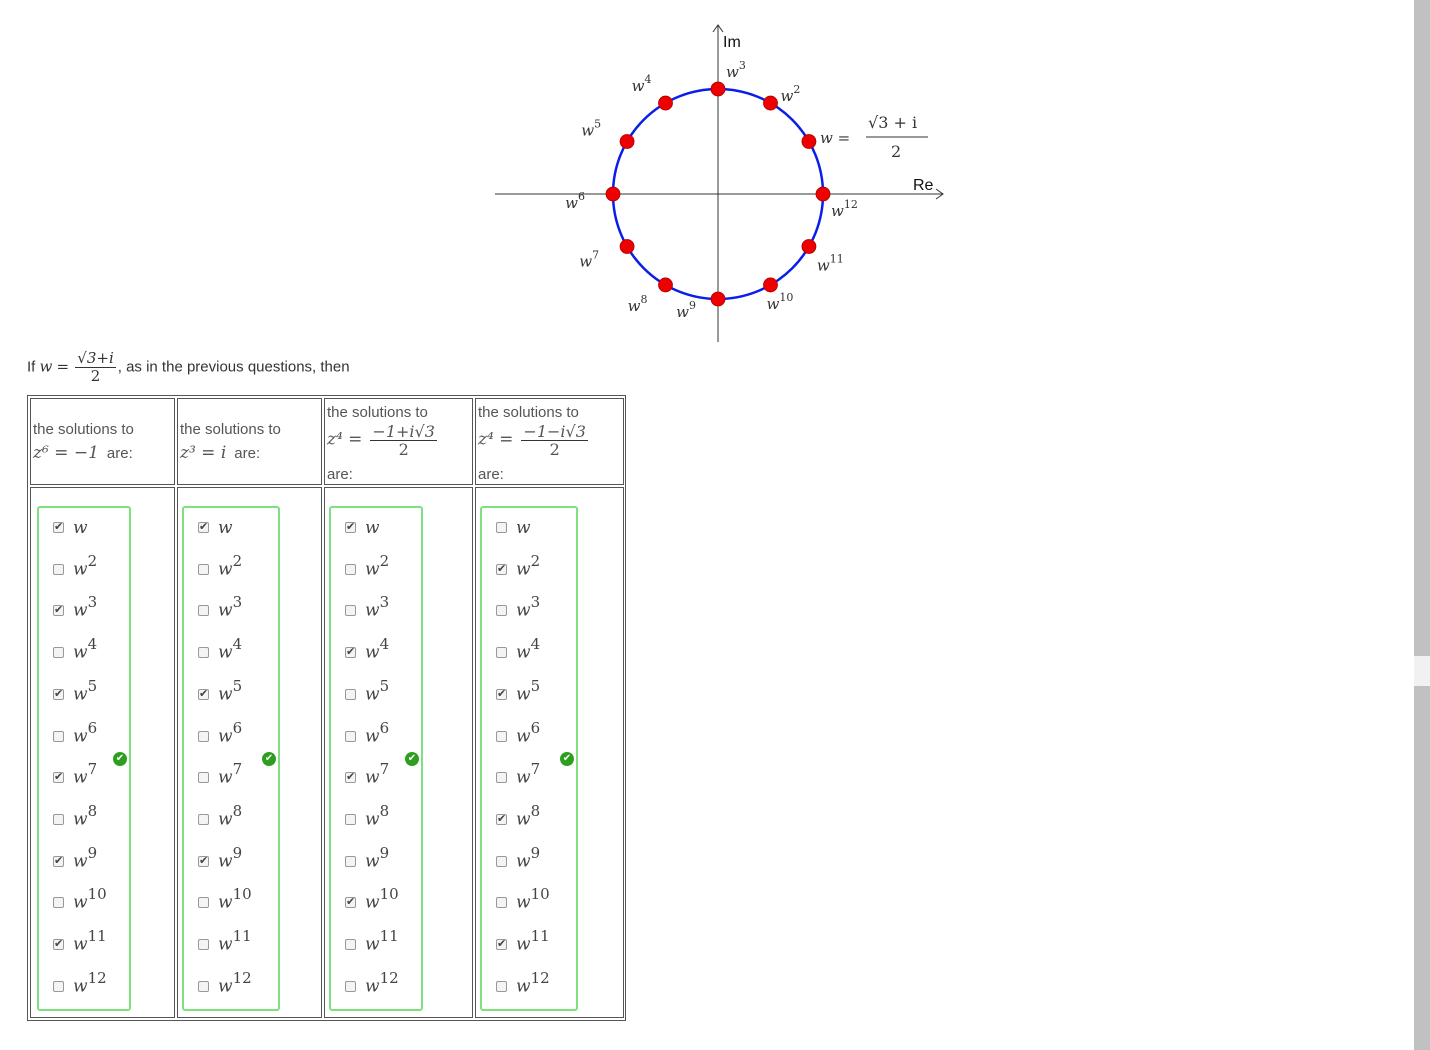 This screenshot has height=1050, width=1430. Describe the element at coordinates (249, 441) in the screenshot. I see `column-header-2: the solutions to z³ = i are:` at that location.